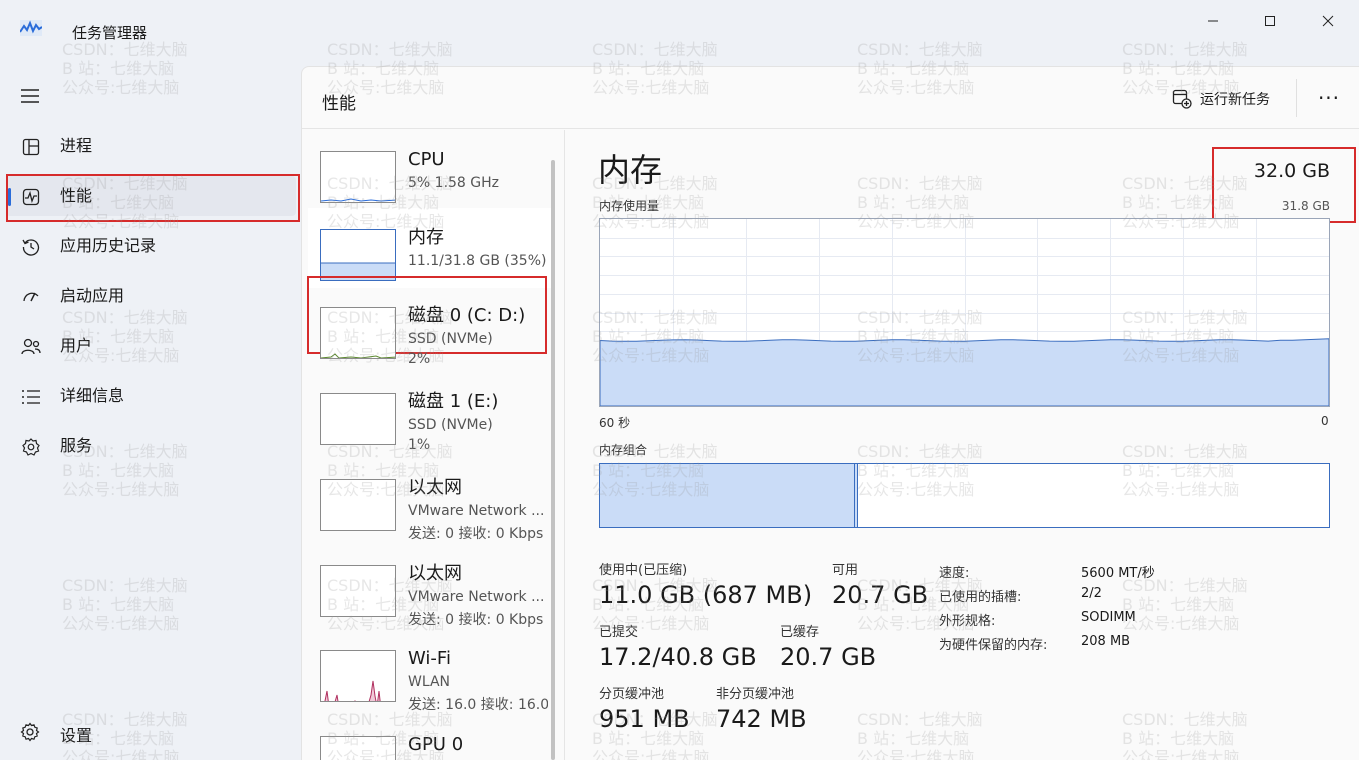  I want to click on stat-nonpaged-pool: 非分页缓冲池 742 MB, so click(761, 710).